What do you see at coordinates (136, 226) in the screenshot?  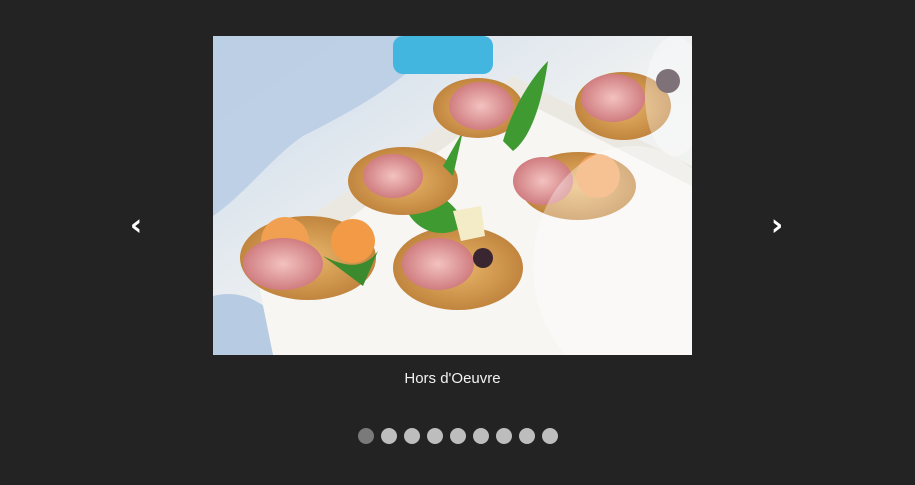 I see `previous-slide-button: ‹` at bounding box center [136, 226].